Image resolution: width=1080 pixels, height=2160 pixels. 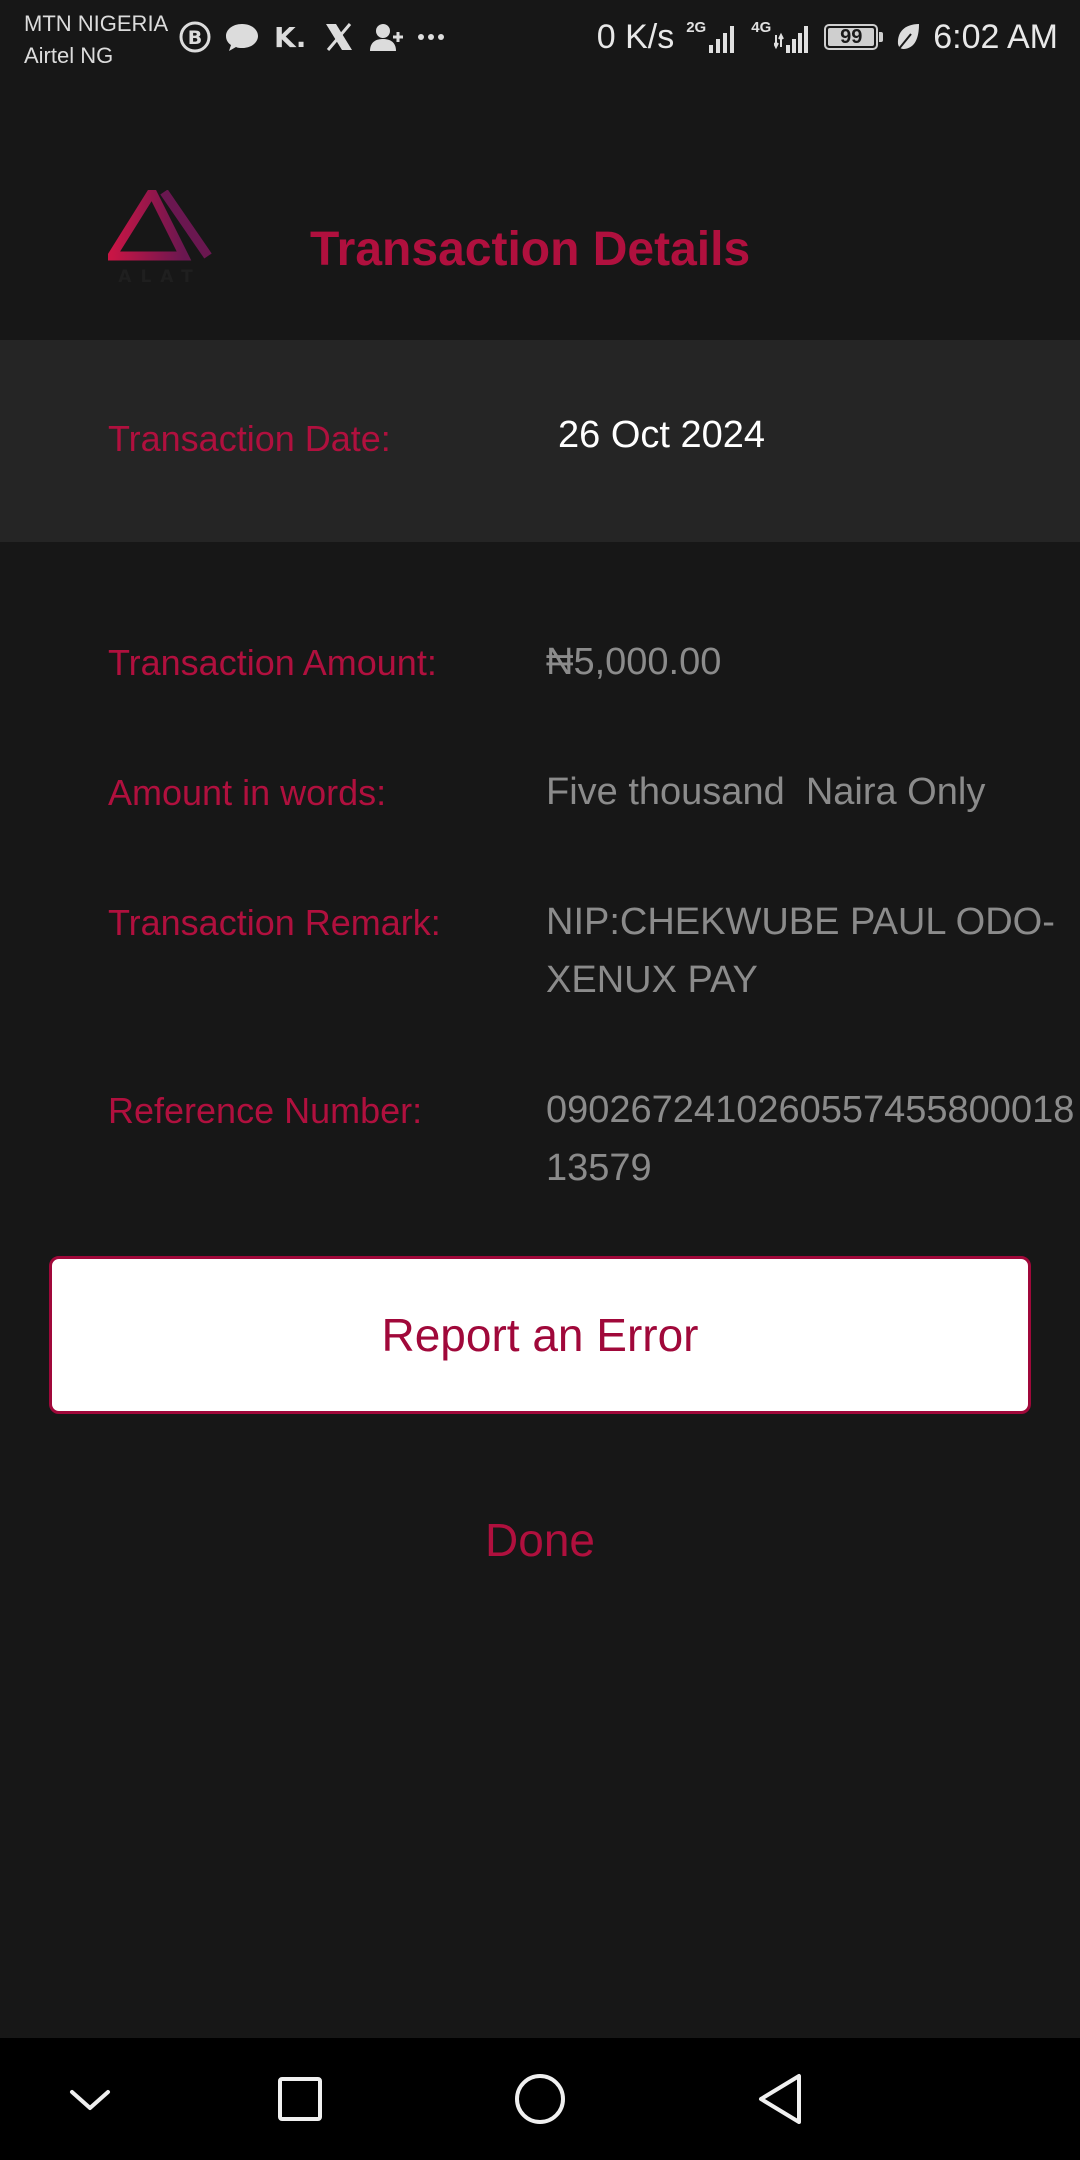 I want to click on nav-recents-button, so click(x=300, y=2099).